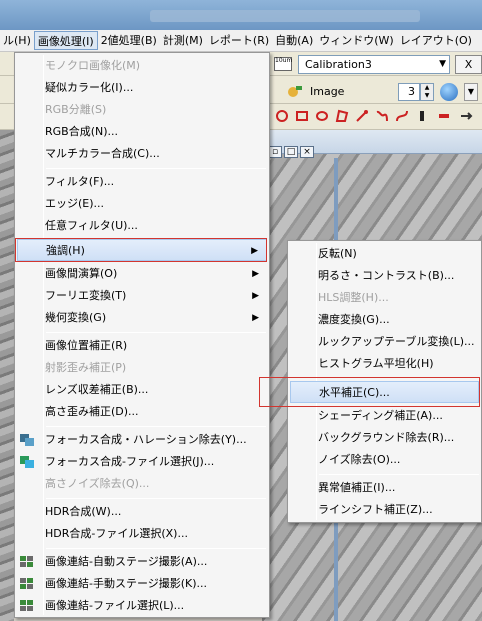 Image resolution: width=482 pixels, height=621 pixels. I want to click on magic-wand-icon, so click(362, 116).